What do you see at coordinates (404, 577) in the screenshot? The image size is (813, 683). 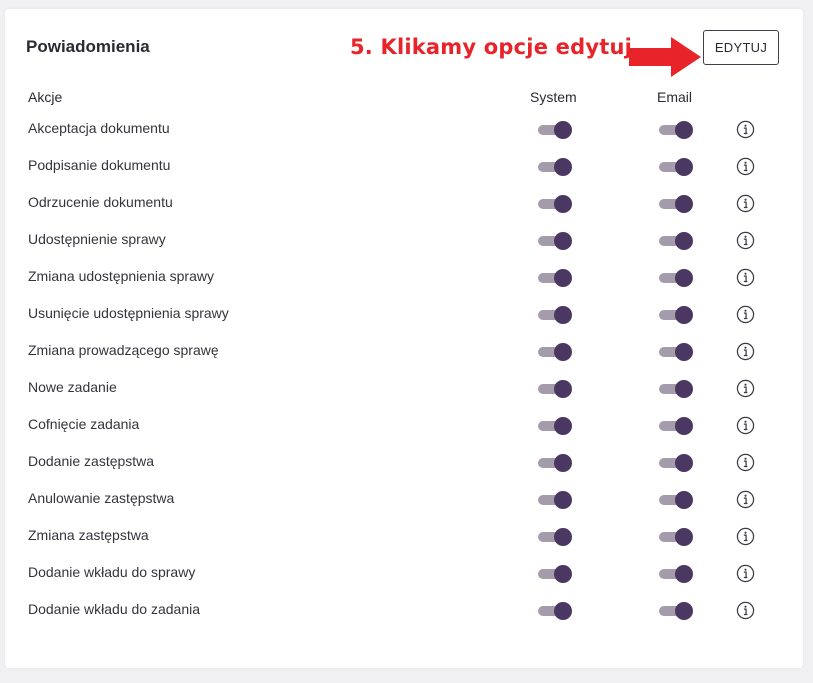 I see `table-row: Dodanie wkładu do sprawy` at bounding box center [404, 577].